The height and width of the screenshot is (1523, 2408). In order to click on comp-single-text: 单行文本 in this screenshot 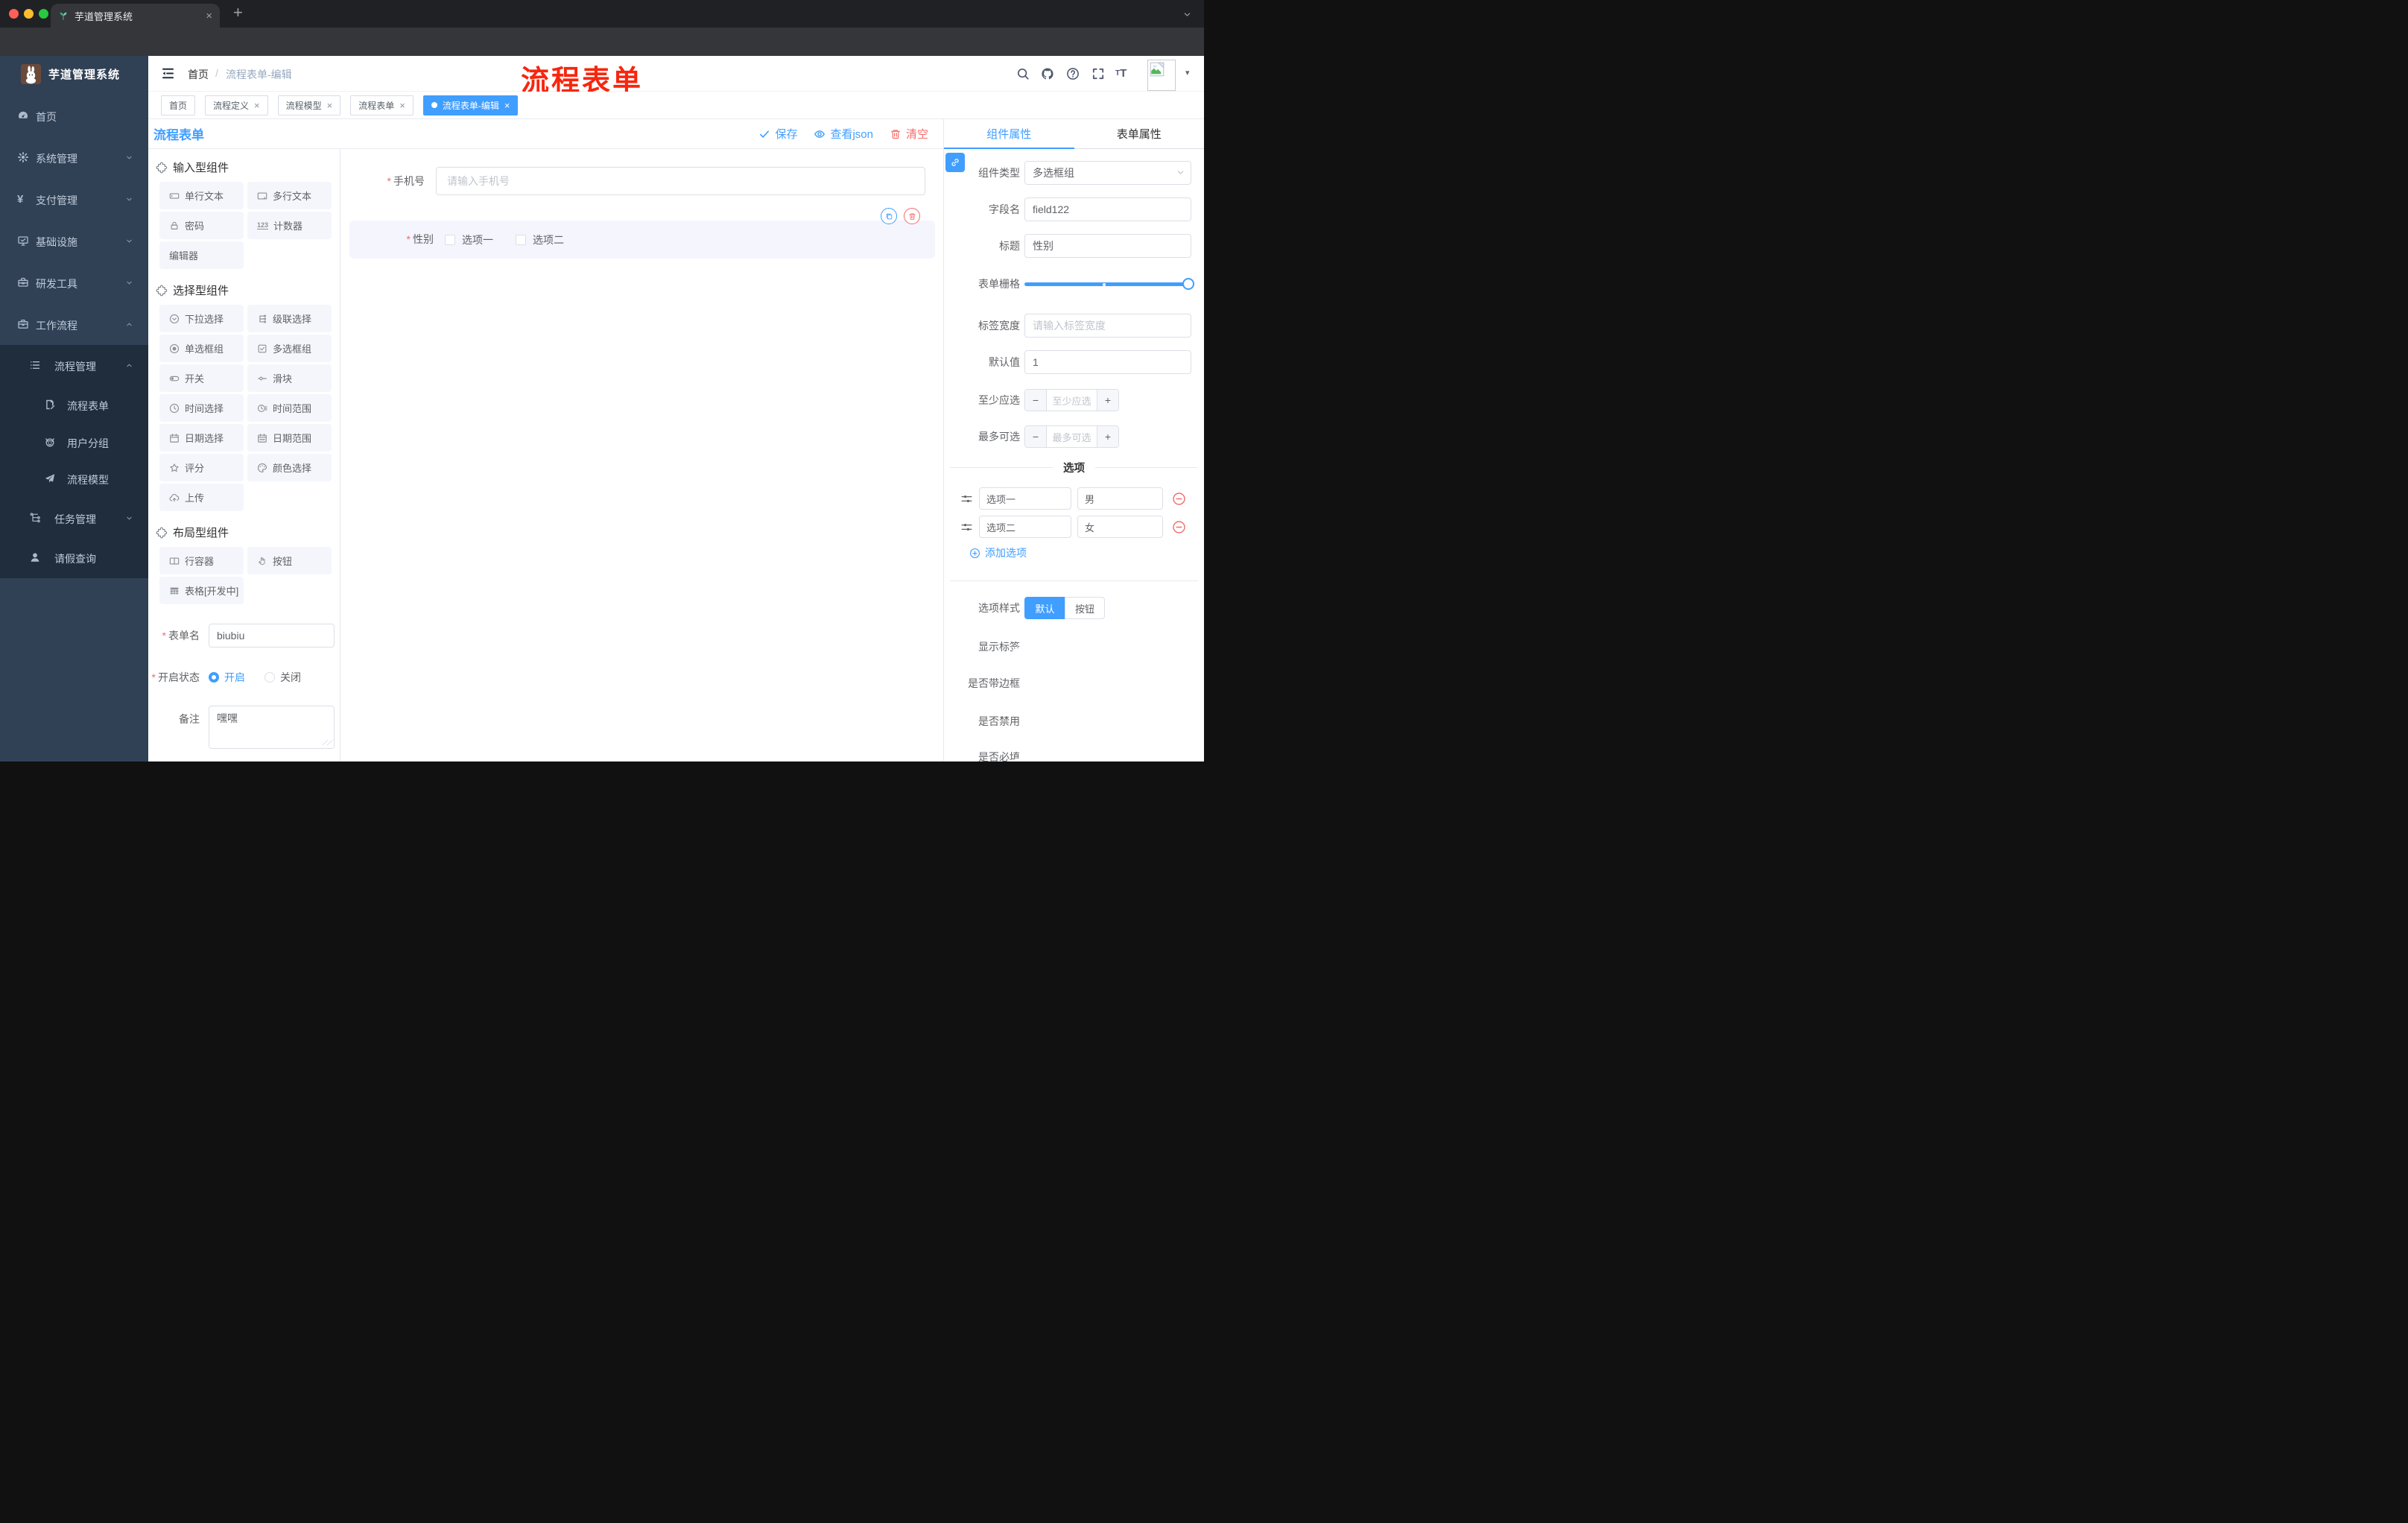, I will do `click(201, 195)`.